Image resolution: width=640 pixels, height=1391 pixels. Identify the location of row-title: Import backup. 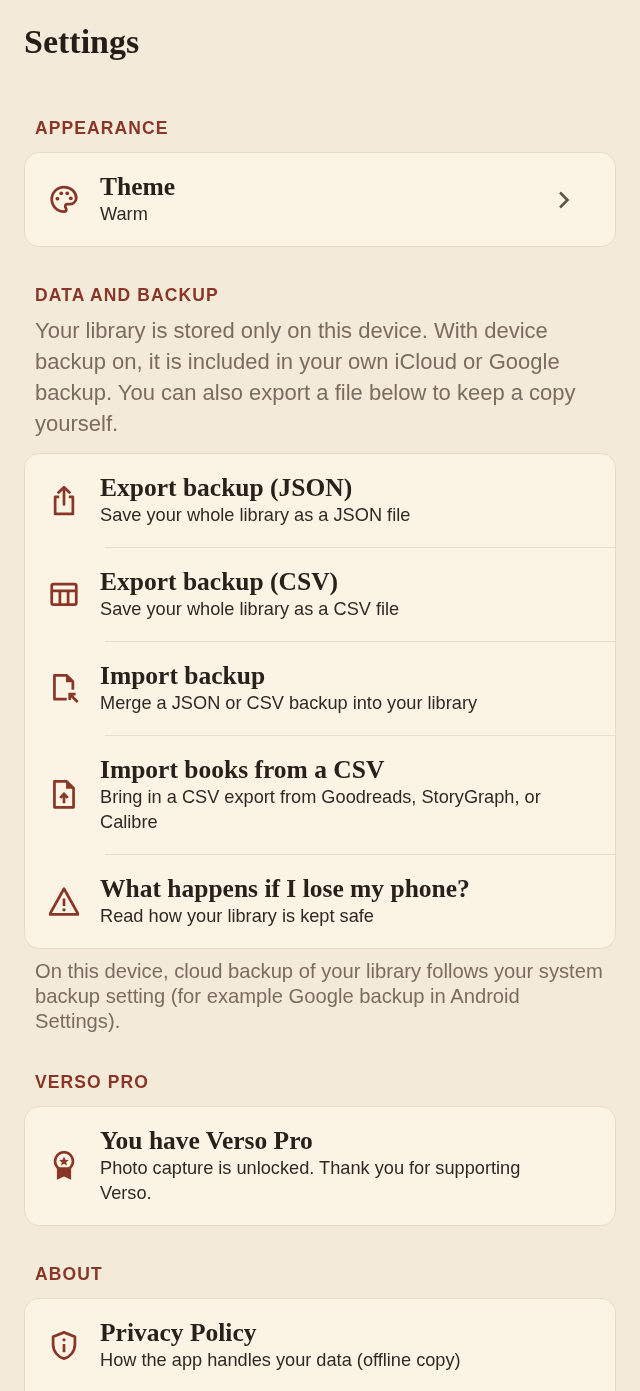
(183, 676).